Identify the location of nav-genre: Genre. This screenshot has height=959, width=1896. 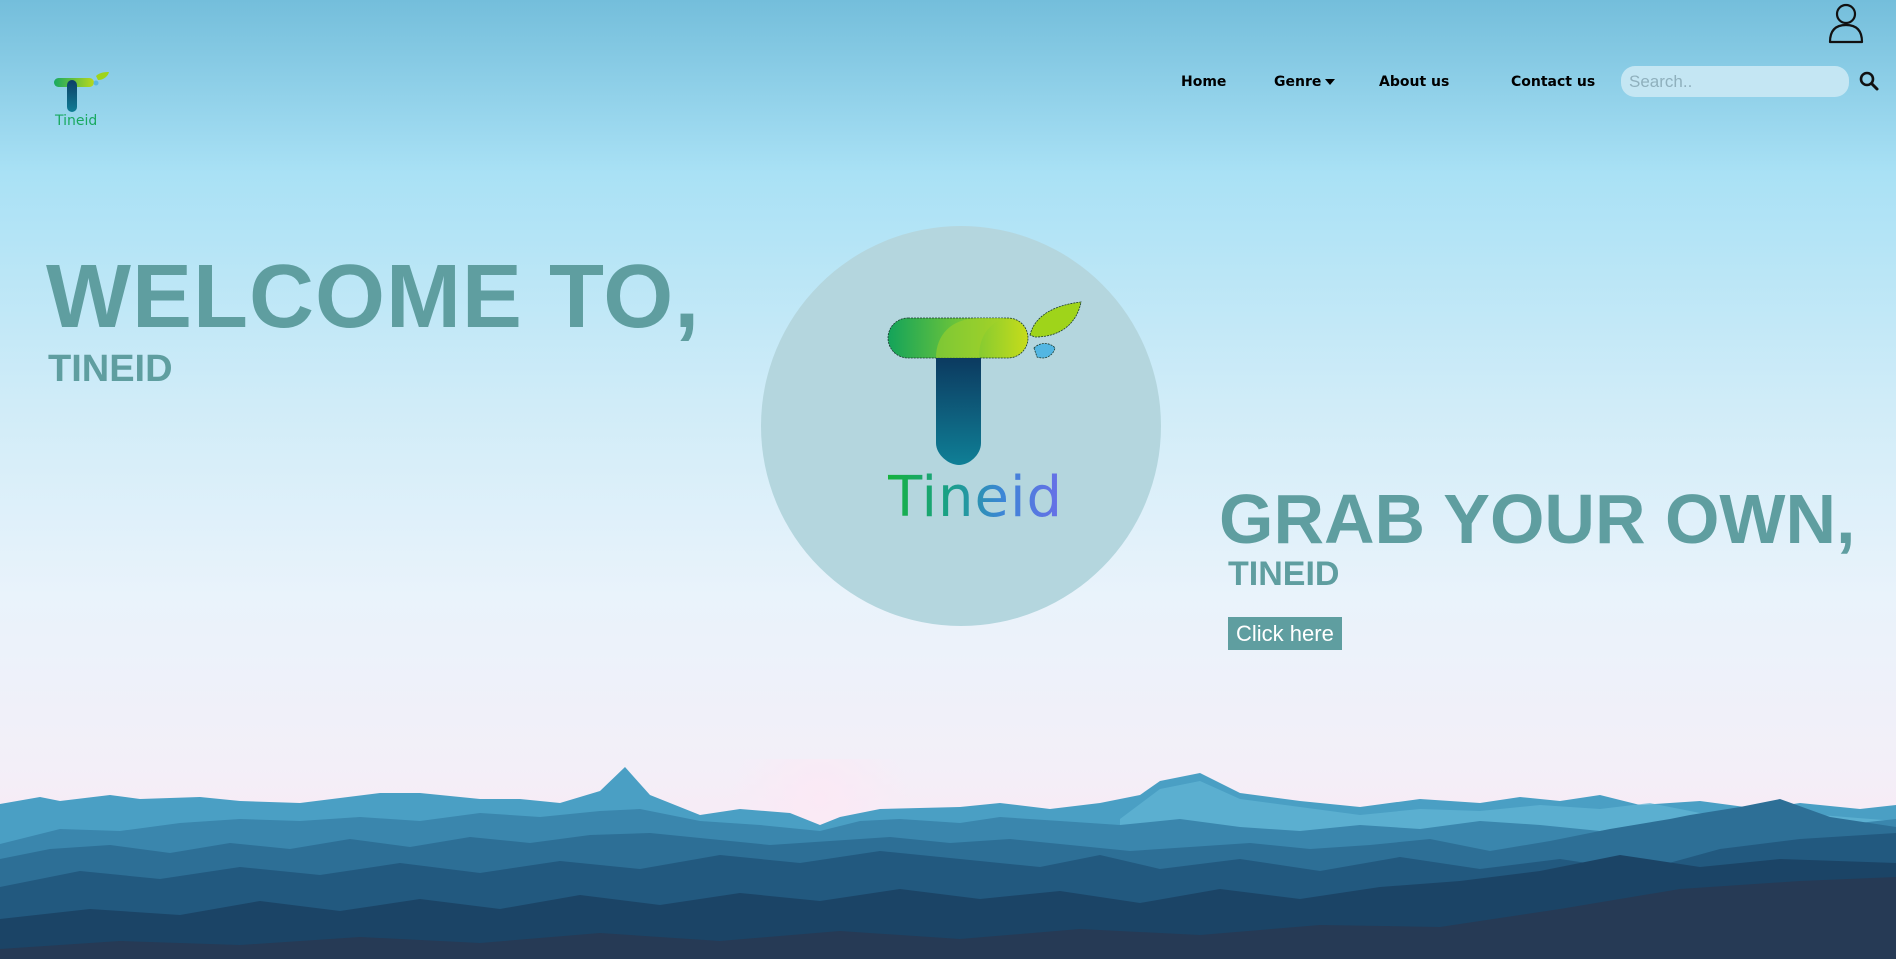
(1305, 82).